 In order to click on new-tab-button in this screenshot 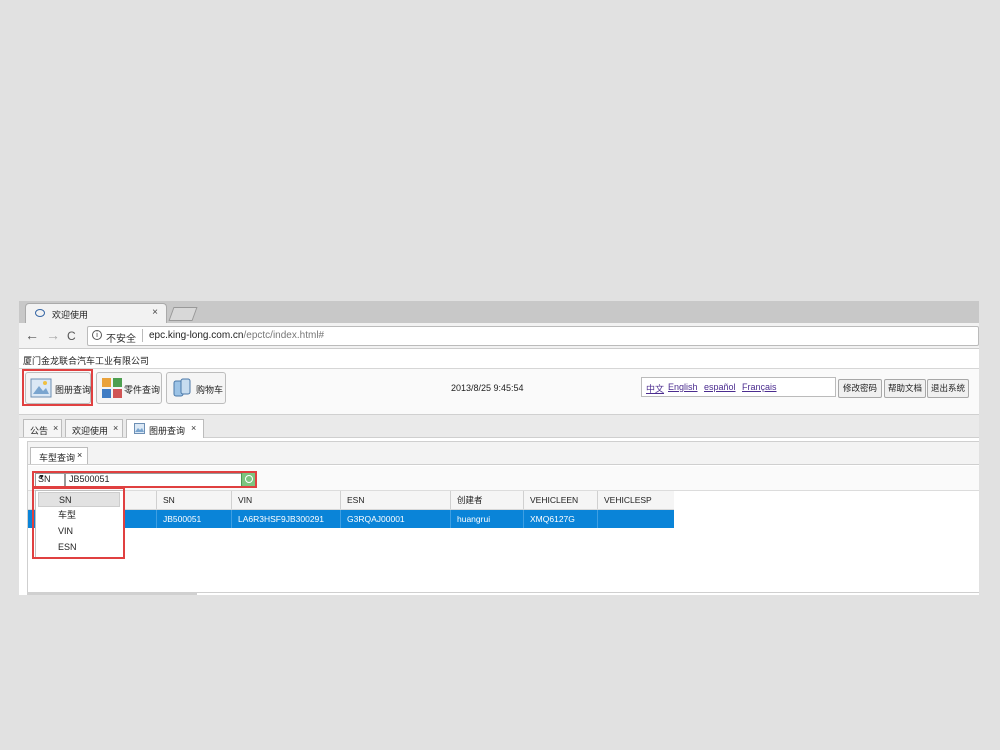, I will do `click(183, 314)`.